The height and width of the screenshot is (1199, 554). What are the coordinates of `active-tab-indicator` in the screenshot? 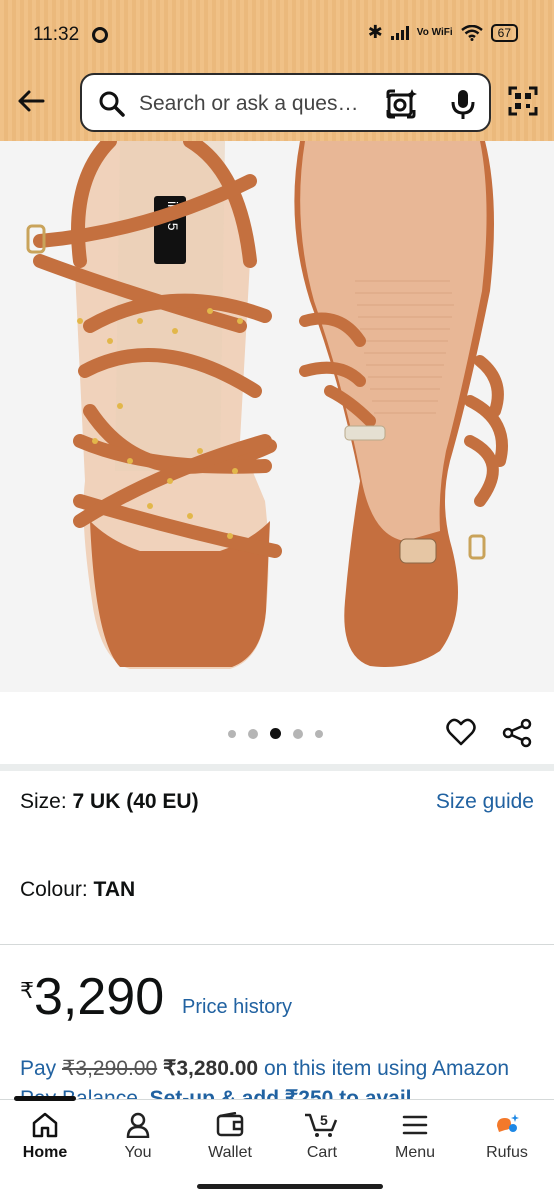 It's located at (45, 1098).